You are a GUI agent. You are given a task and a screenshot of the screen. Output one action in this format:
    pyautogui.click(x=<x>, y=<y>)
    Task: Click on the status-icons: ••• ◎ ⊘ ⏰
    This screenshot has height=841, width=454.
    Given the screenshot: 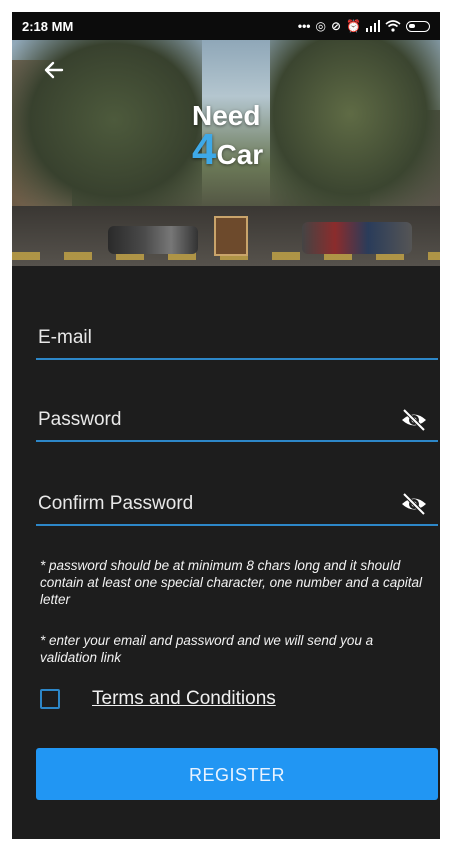 What is the action you would take?
    pyautogui.click(x=364, y=26)
    